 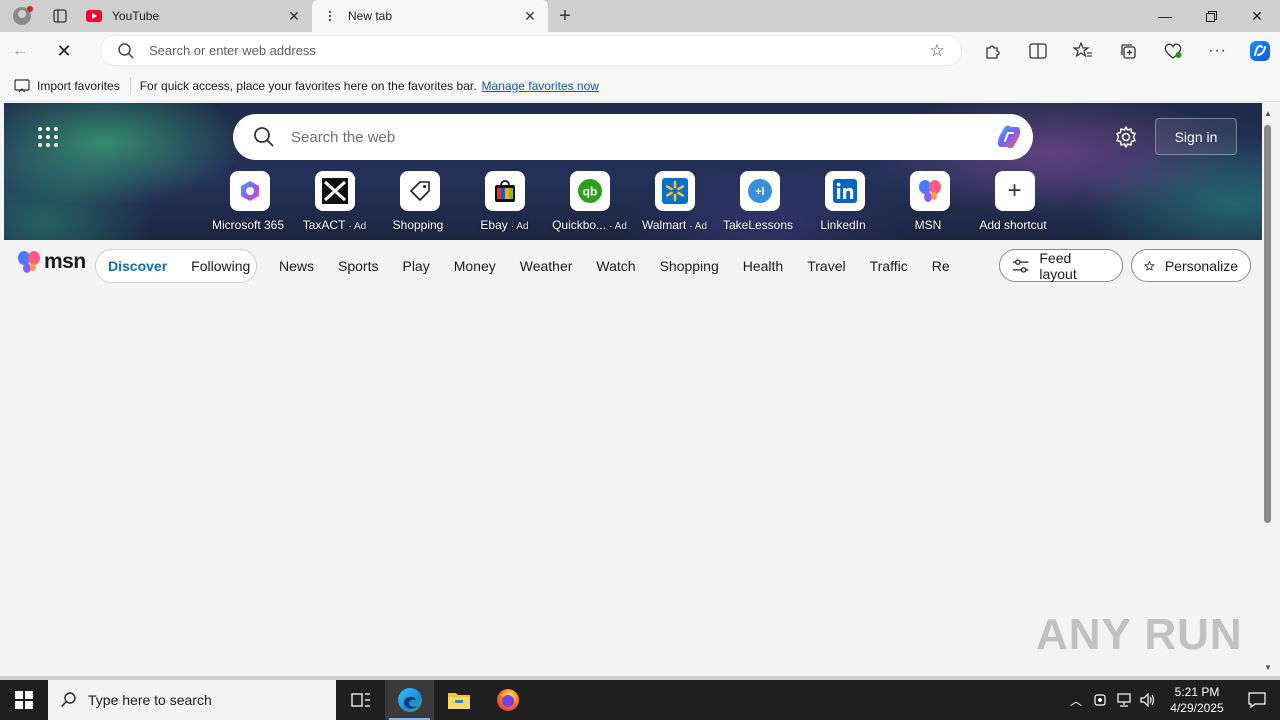 I want to click on import-favorites-button: Import favorites, so click(x=72, y=85).